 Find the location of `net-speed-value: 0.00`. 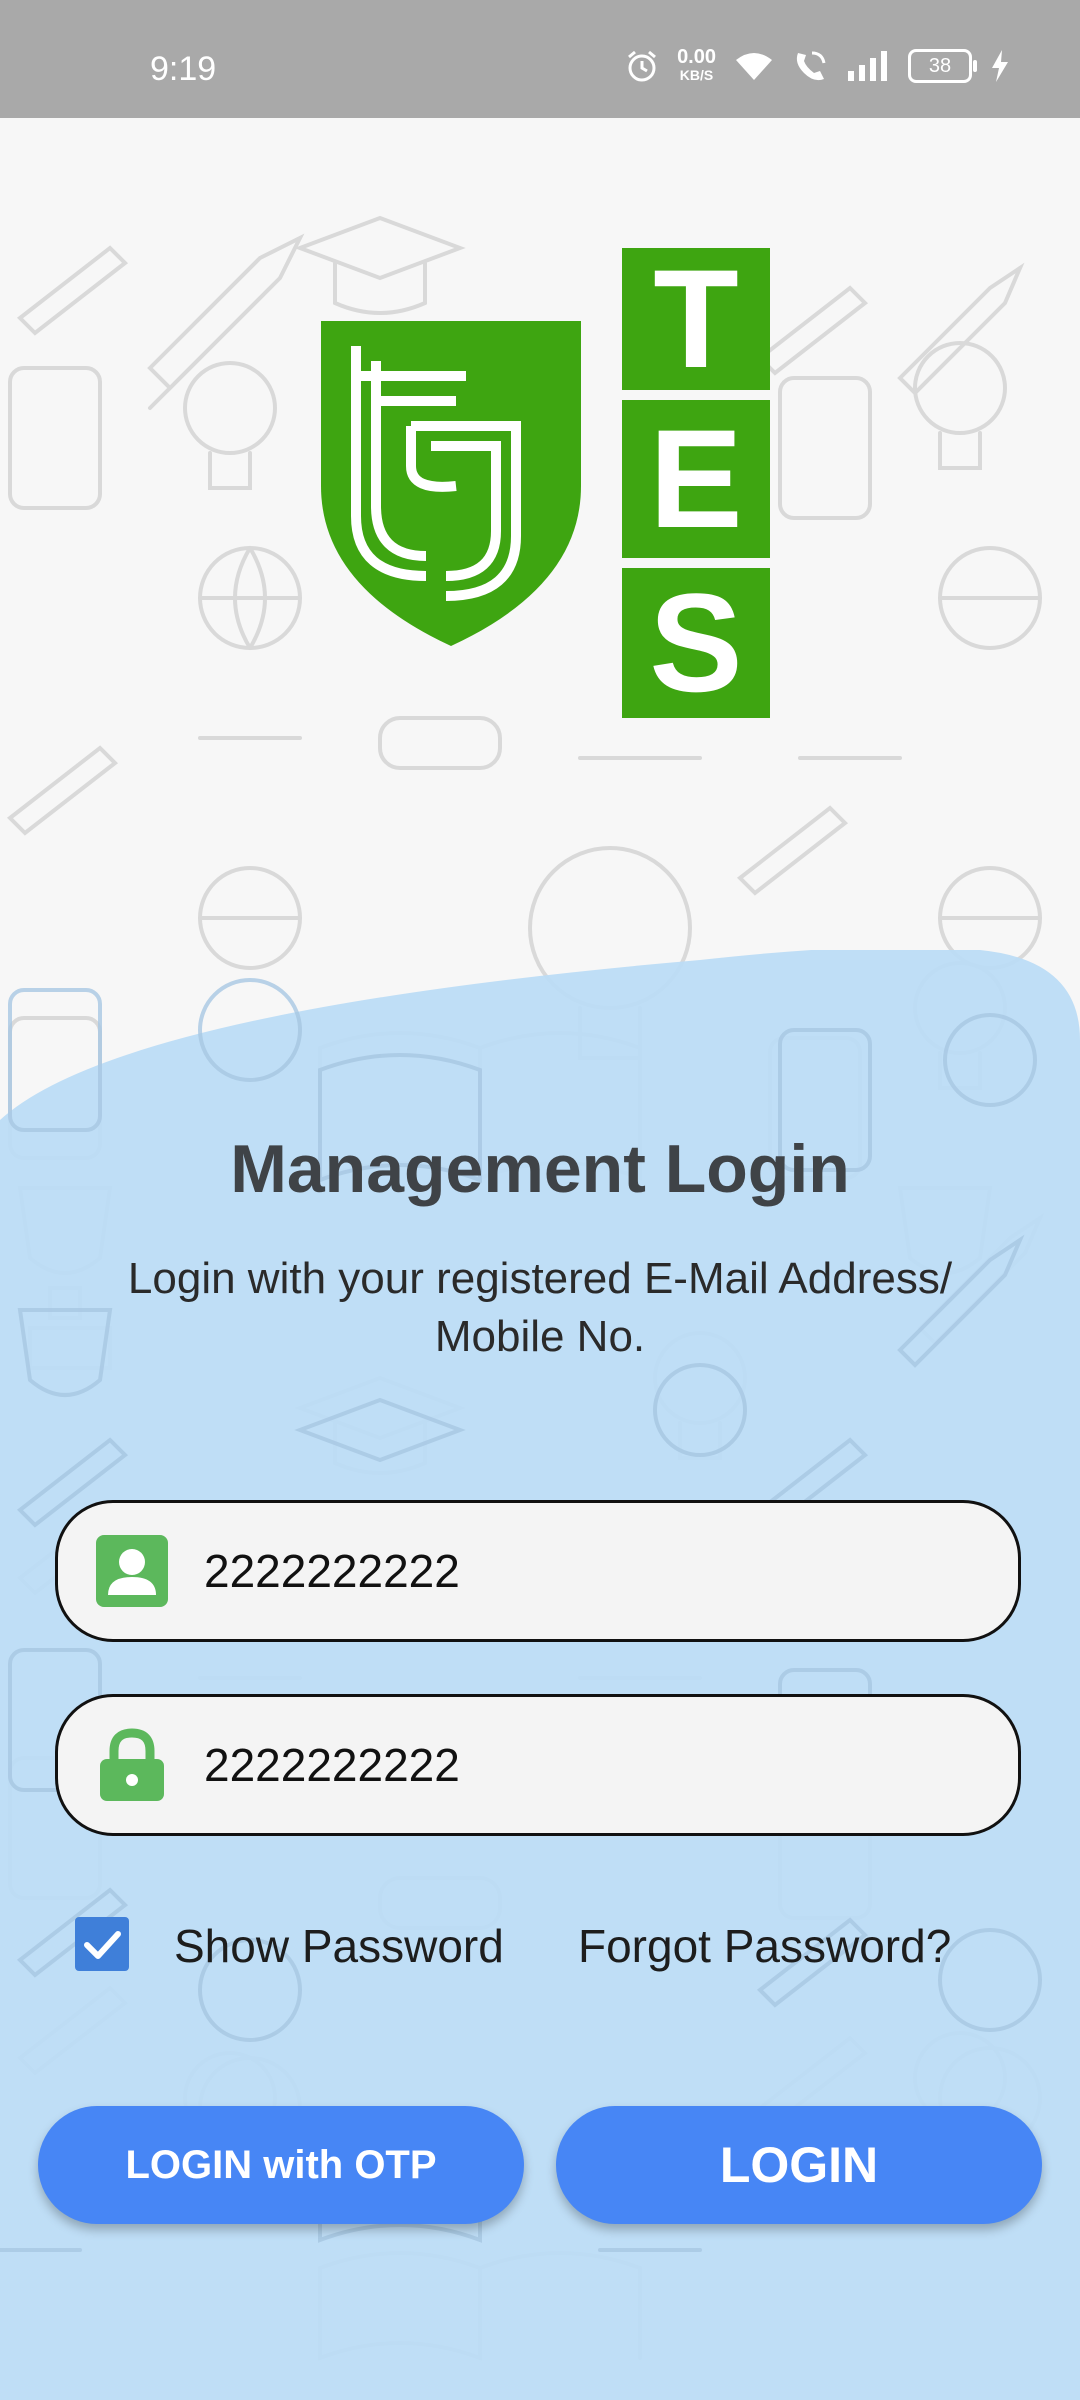

net-speed-value: 0.00 is located at coordinates (696, 57).